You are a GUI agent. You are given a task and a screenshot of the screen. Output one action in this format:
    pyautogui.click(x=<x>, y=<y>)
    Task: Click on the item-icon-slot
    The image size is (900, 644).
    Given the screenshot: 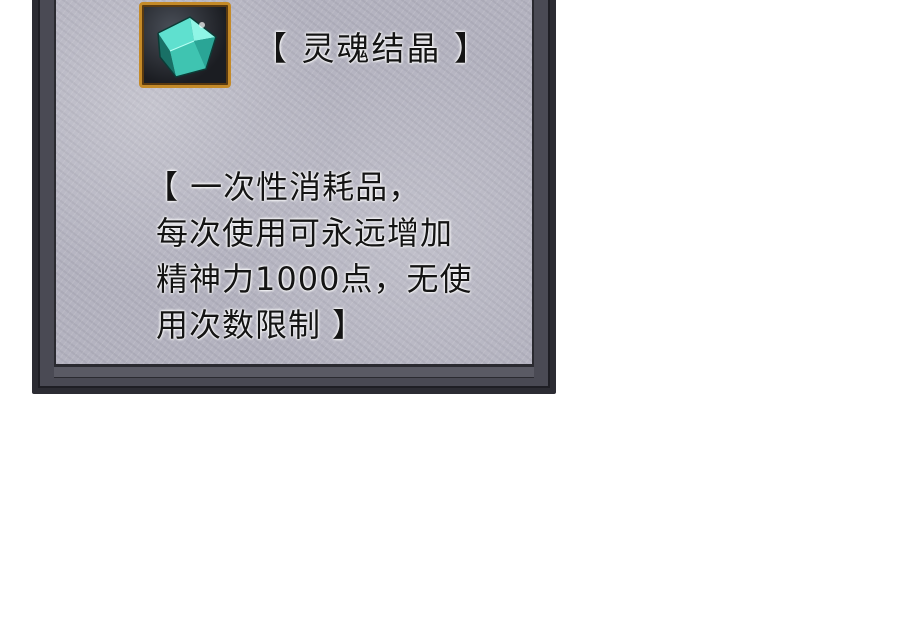 What is the action you would take?
    pyautogui.click(x=185, y=45)
    